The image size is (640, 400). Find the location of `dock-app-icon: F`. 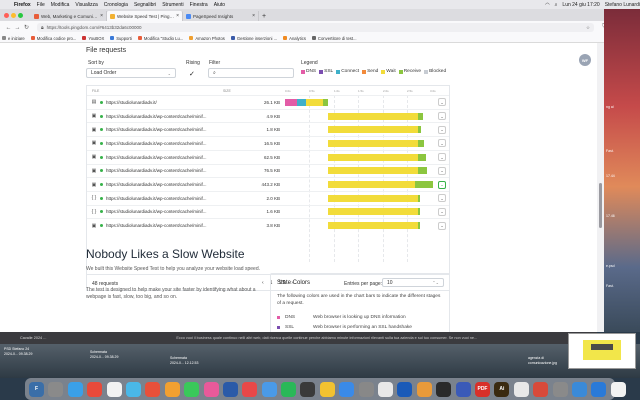

dock-app-icon: F is located at coordinates (36, 389).